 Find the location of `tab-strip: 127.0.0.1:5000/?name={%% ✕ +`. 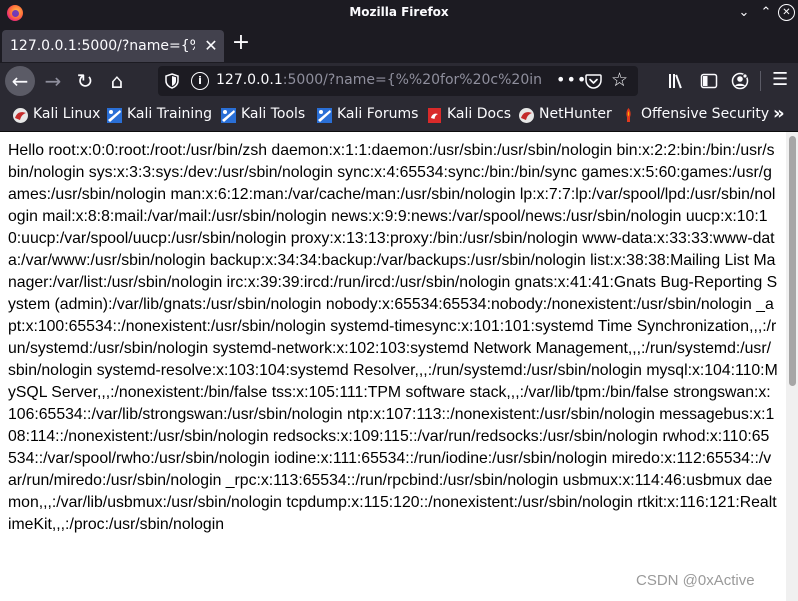

tab-strip: 127.0.0.1:5000/?name={%% ✕ + is located at coordinates (399, 45).